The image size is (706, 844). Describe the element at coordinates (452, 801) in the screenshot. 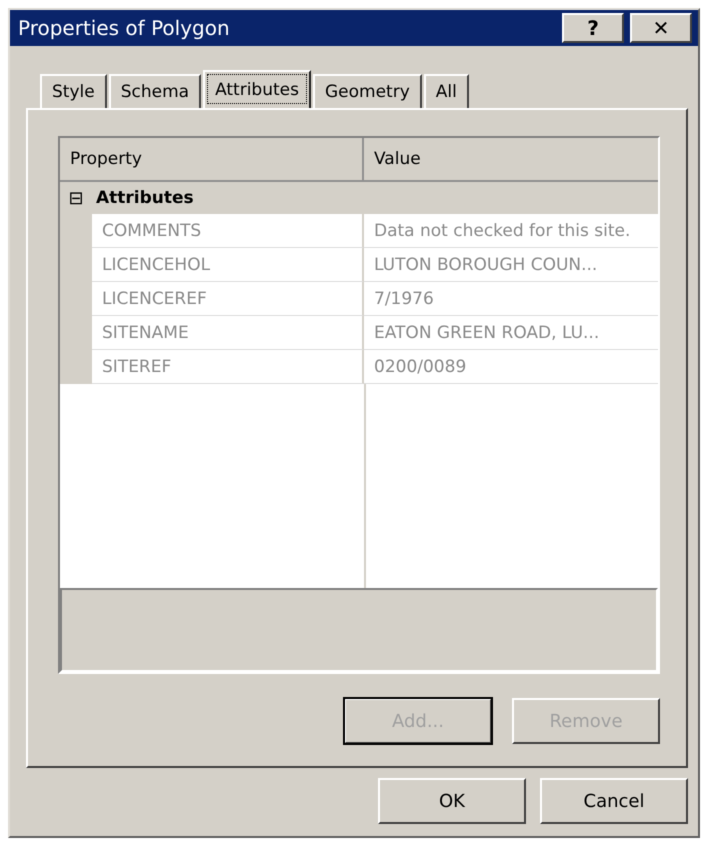

I see `ok-button: OK` at that location.